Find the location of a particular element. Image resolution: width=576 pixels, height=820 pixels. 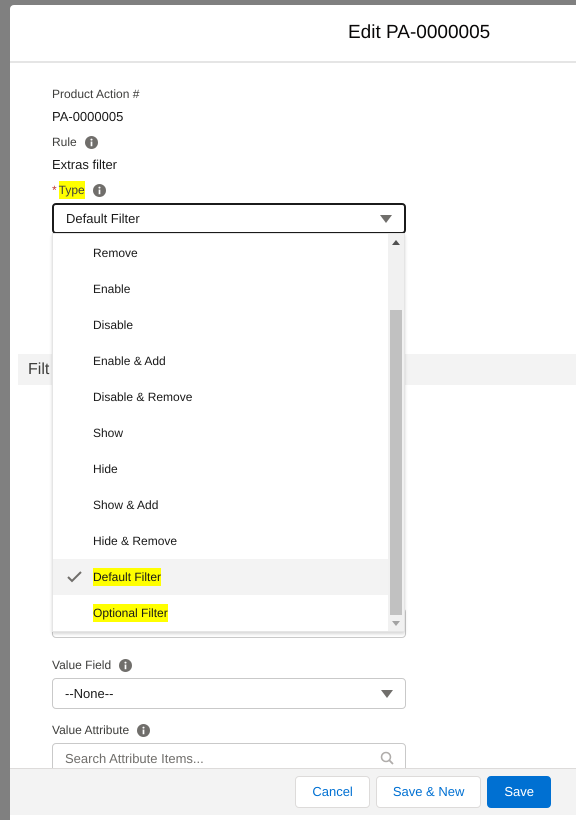

value-field-select: --None-- is located at coordinates (229, 693).